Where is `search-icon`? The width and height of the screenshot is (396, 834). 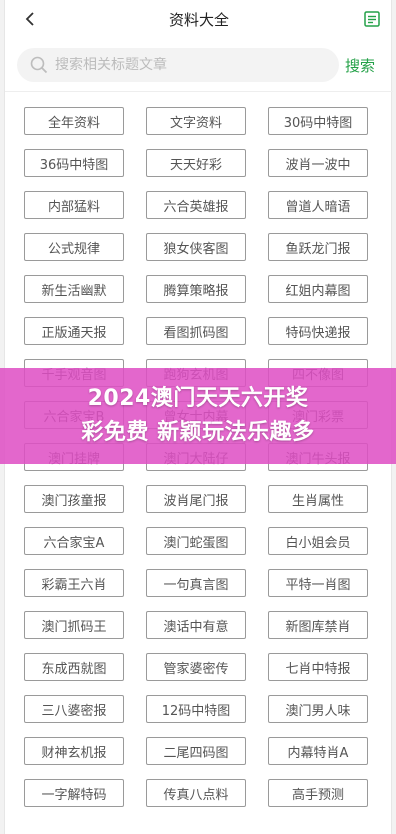
search-icon is located at coordinates (39, 65).